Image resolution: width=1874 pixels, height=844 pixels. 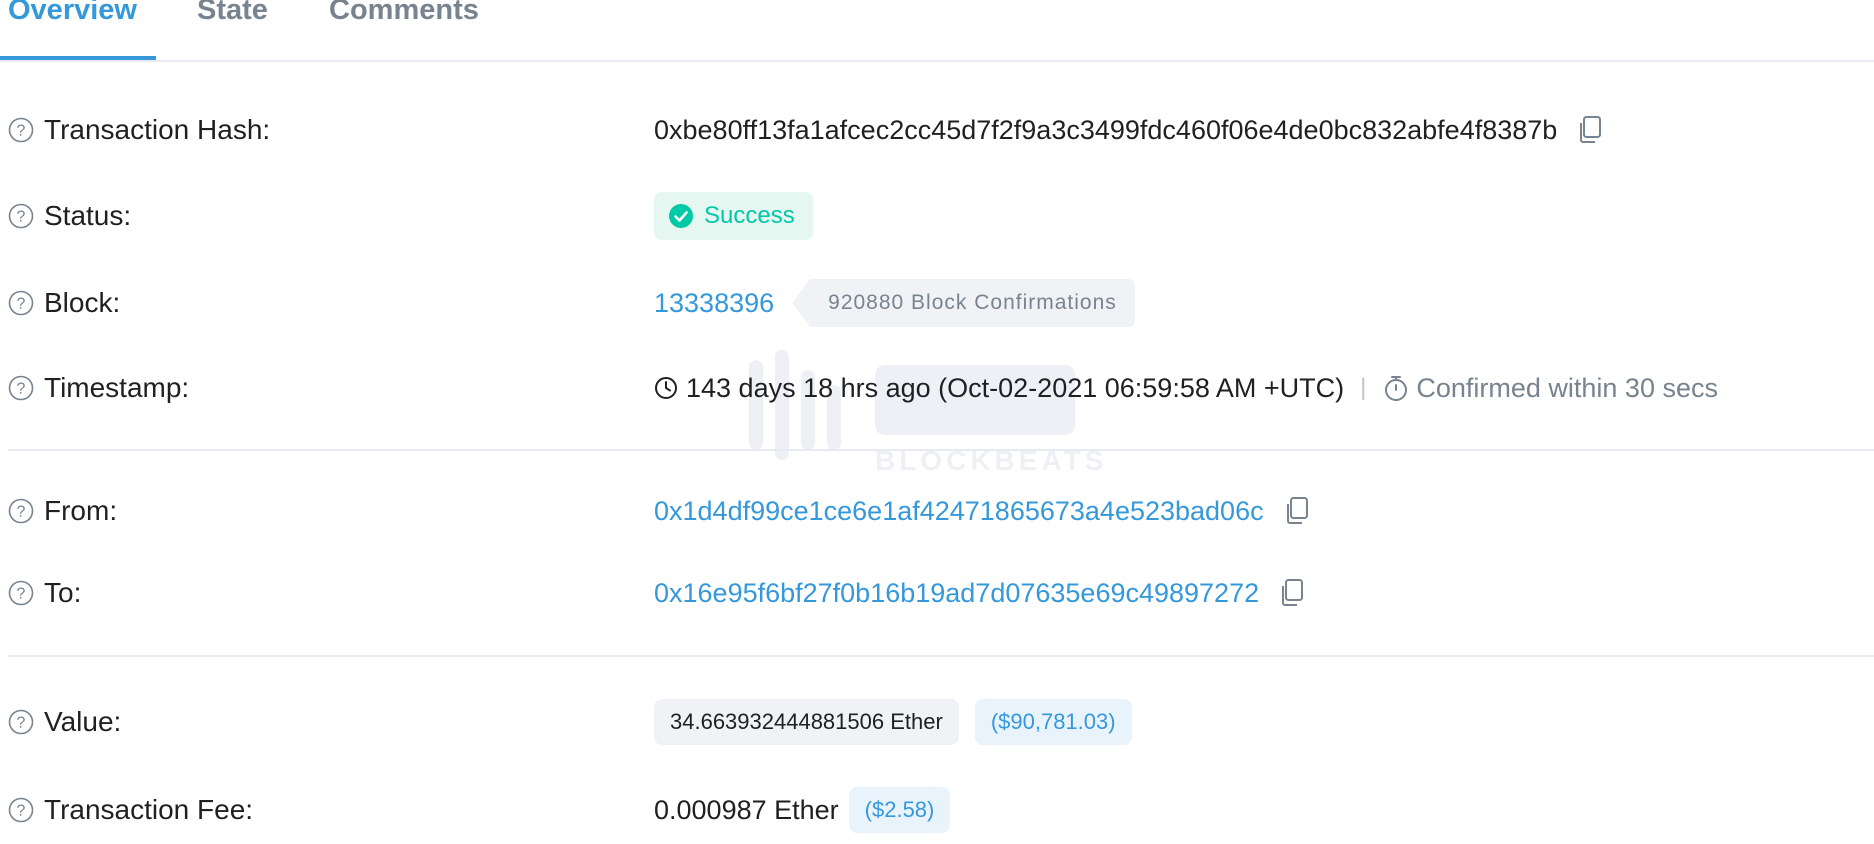 What do you see at coordinates (78, 58) in the screenshot?
I see `active-tab-indicator` at bounding box center [78, 58].